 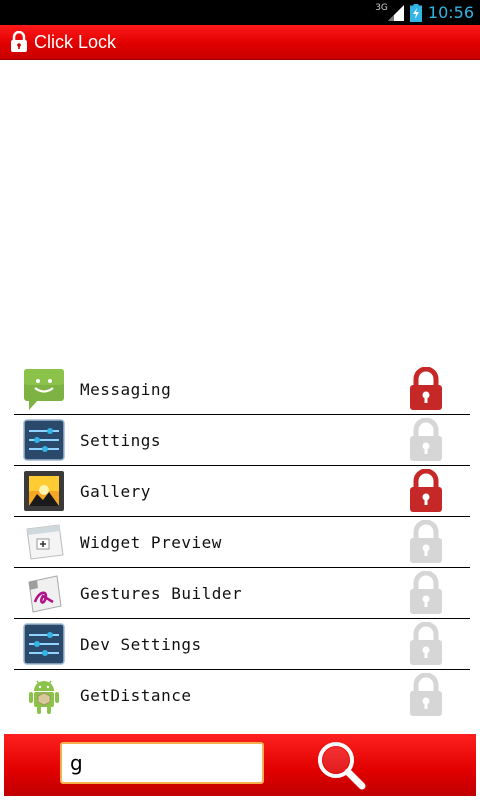 What do you see at coordinates (151, 542) in the screenshot?
I see `app-name: Widget Preview` at bounding box center [151, 542].